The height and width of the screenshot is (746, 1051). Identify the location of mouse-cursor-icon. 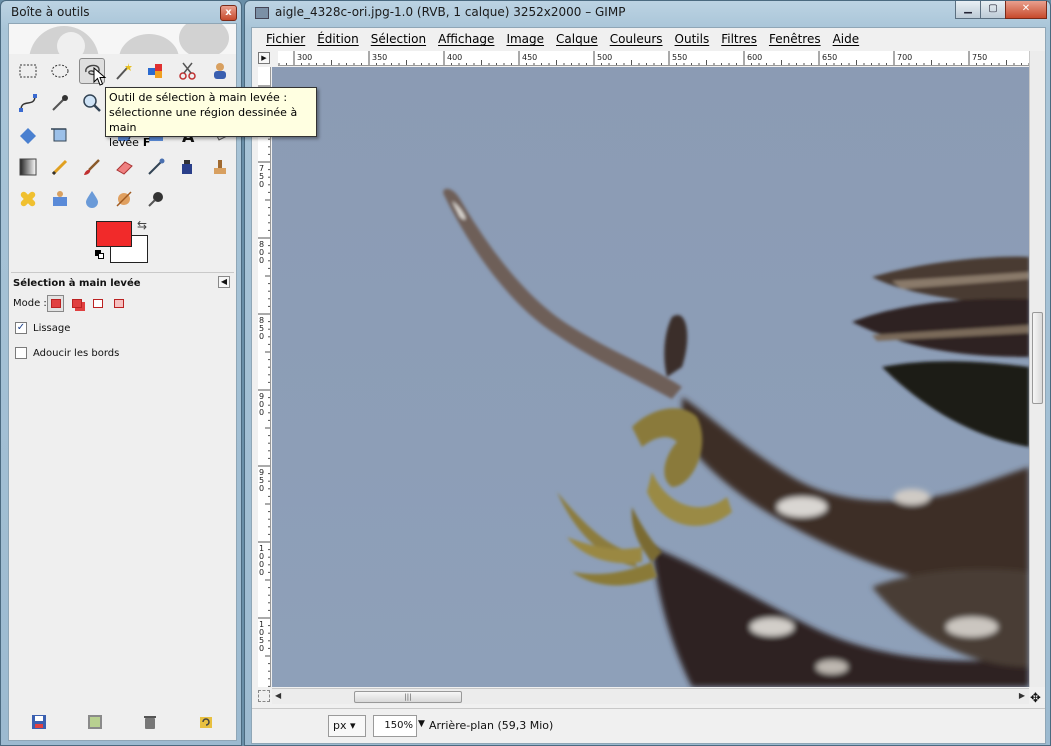
(100, 76).